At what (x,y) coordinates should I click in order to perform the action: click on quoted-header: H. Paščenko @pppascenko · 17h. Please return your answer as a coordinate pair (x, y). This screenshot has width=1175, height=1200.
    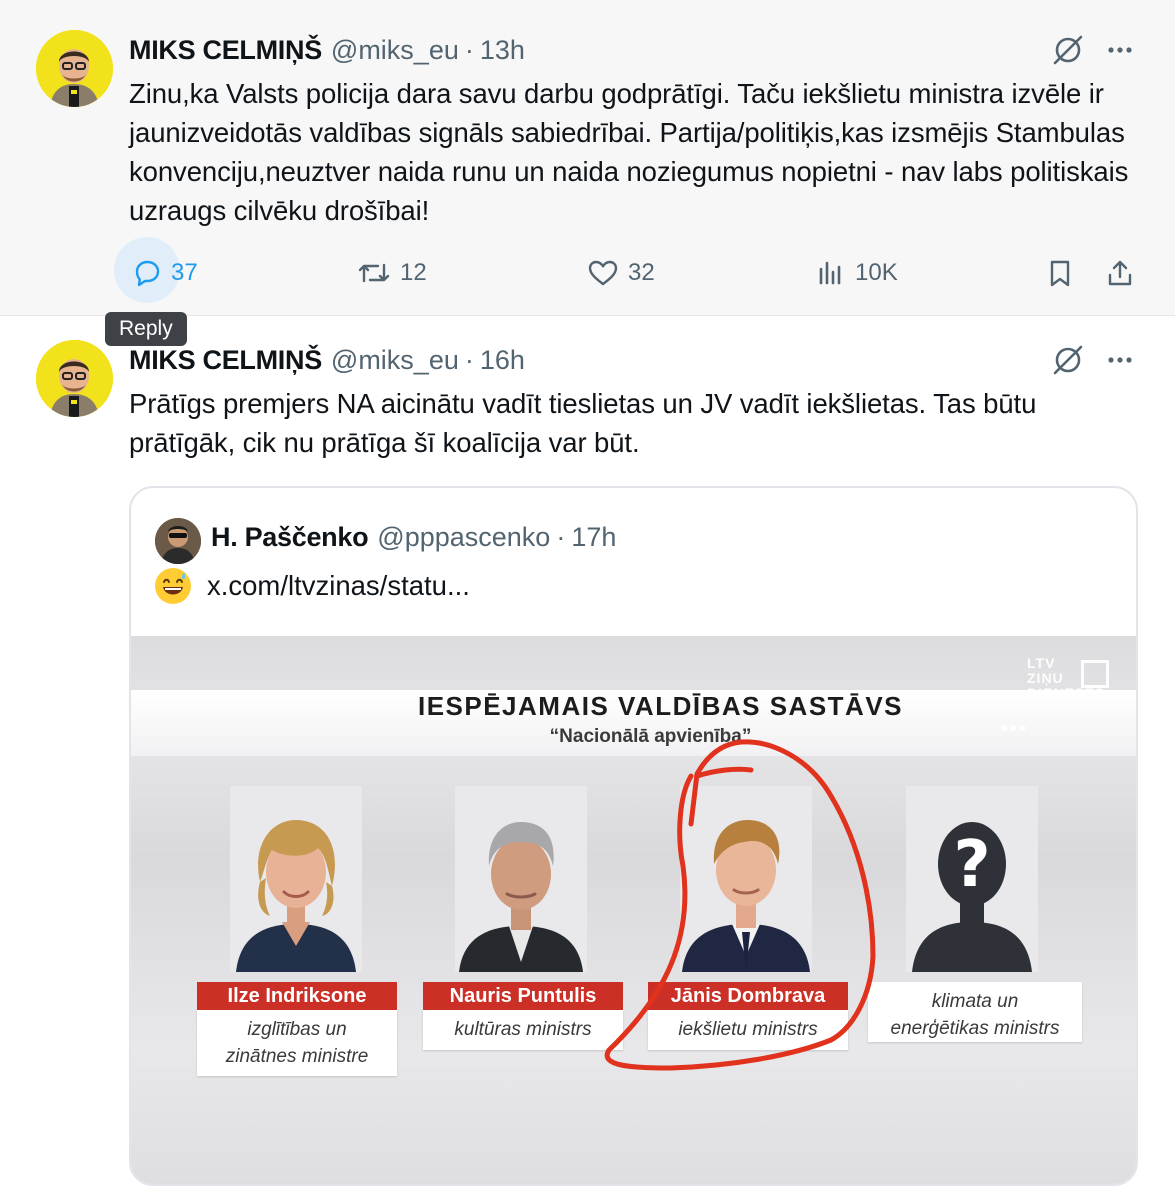
    Looking at the image, I should click on (413, 537).